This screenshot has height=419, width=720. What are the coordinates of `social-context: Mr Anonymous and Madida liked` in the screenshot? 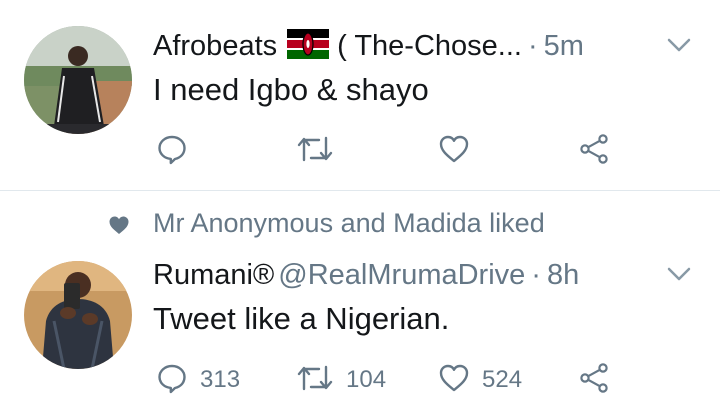 It's located at (360, 225).